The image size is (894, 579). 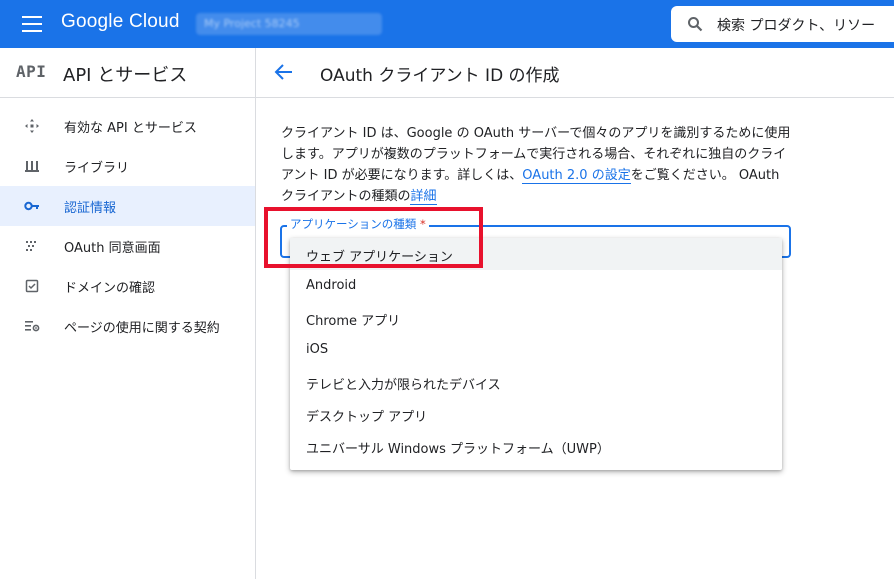 What do you see at coordinates (379, 257) in the screenshot?
I see `option-label: ウェブ アプリケーション` at bounding box center [379, 257].